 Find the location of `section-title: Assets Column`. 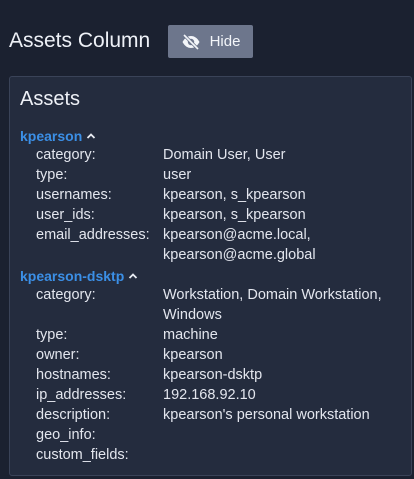

section-title: Assets Column is located at coordinates (80, 40).